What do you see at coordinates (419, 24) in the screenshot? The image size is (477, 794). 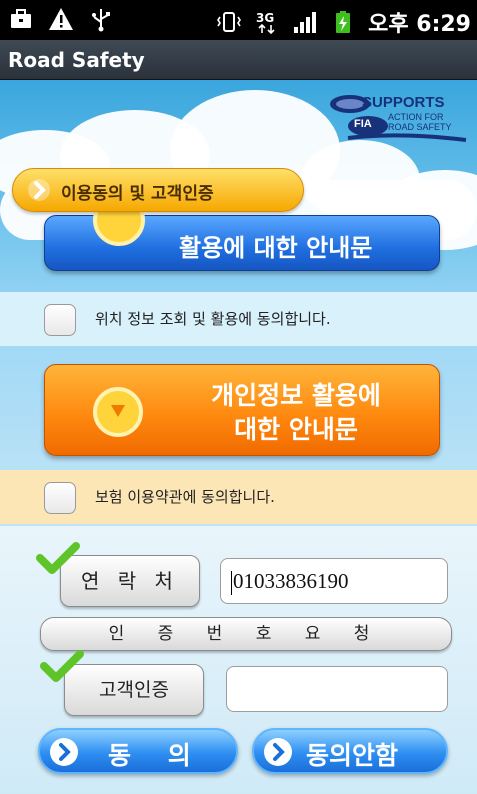 I see `status-time: 오후 6:29` at bounding box center [419, 24].